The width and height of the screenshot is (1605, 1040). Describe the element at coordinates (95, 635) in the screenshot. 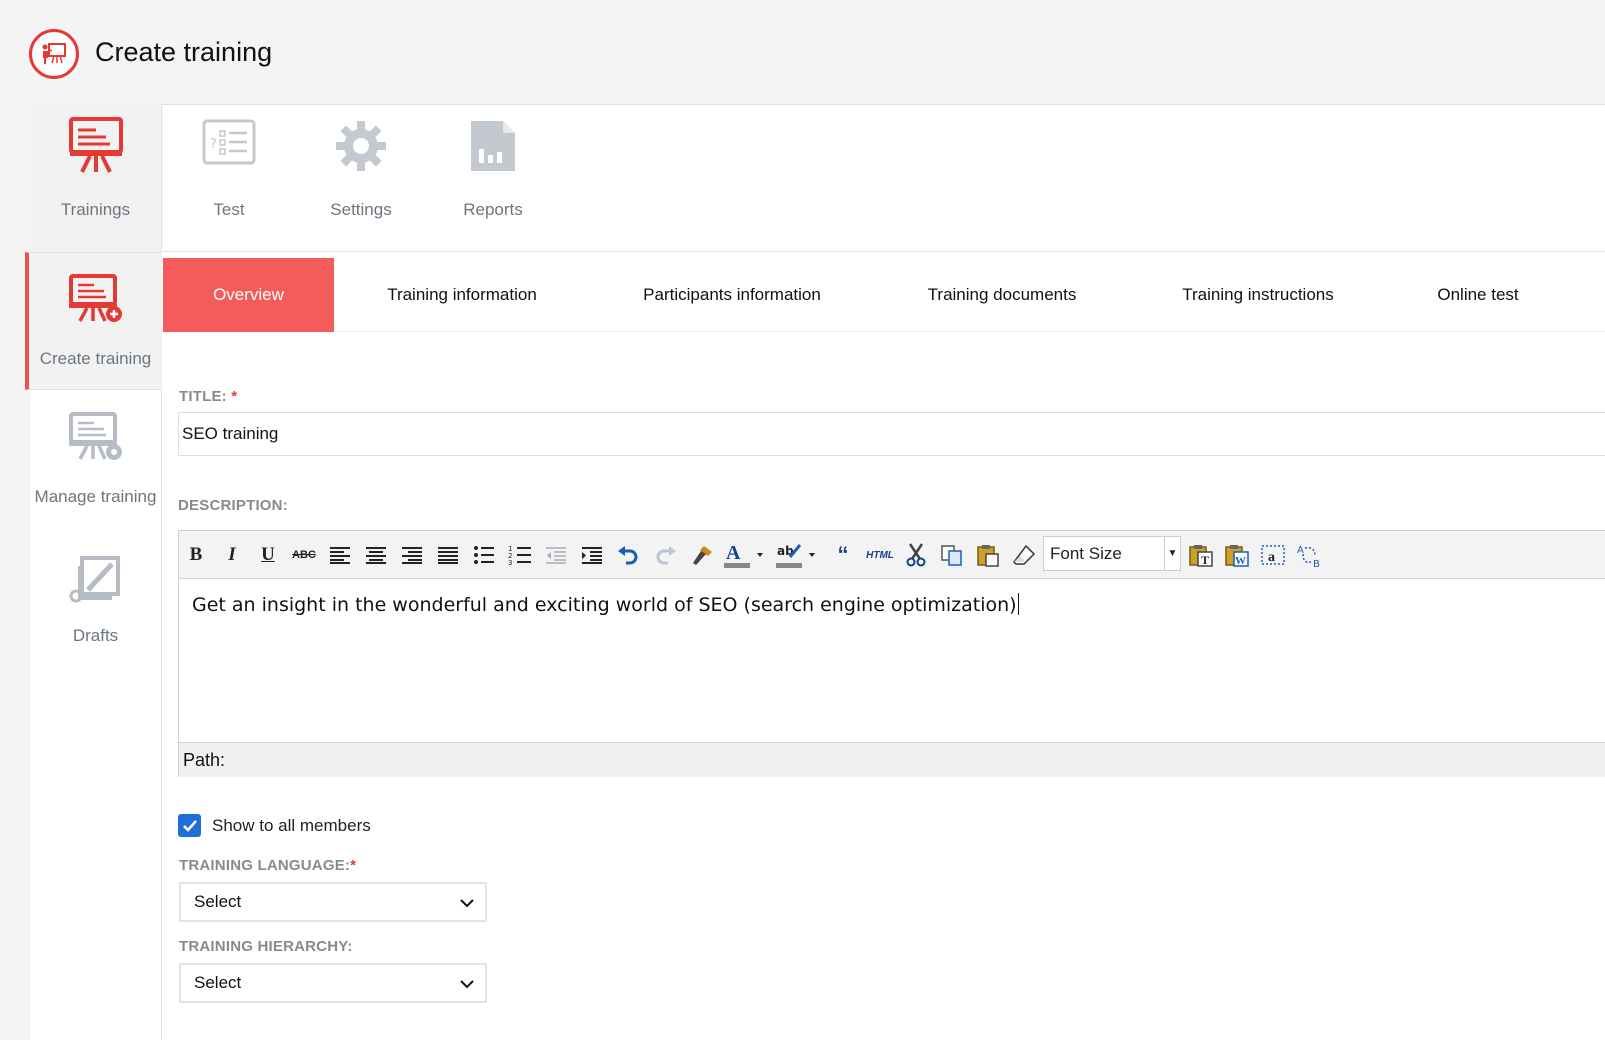

I see `sidebar-item-label: Drafts` at that location.